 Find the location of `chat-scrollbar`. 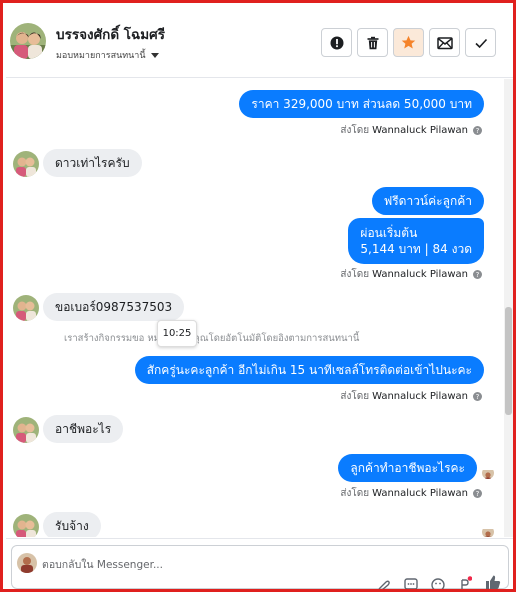

chat-scrollbar is located at coordinates (508, 308).